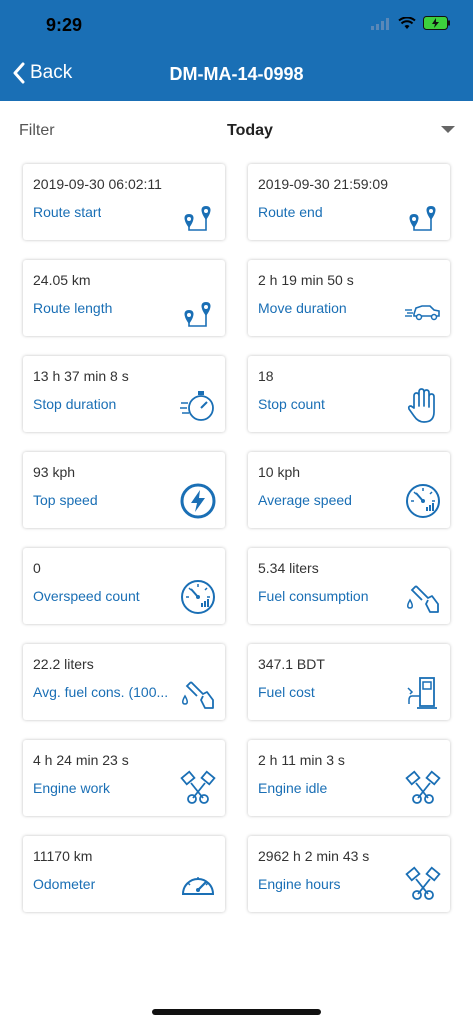 The width and height of the screenshot is (473, 1024). What do you see at coordinates (349, 778) in the screenshot?
I see `stat-card: 2 h 11 min 3 s Engine idle` at bounding box center [349, 778].